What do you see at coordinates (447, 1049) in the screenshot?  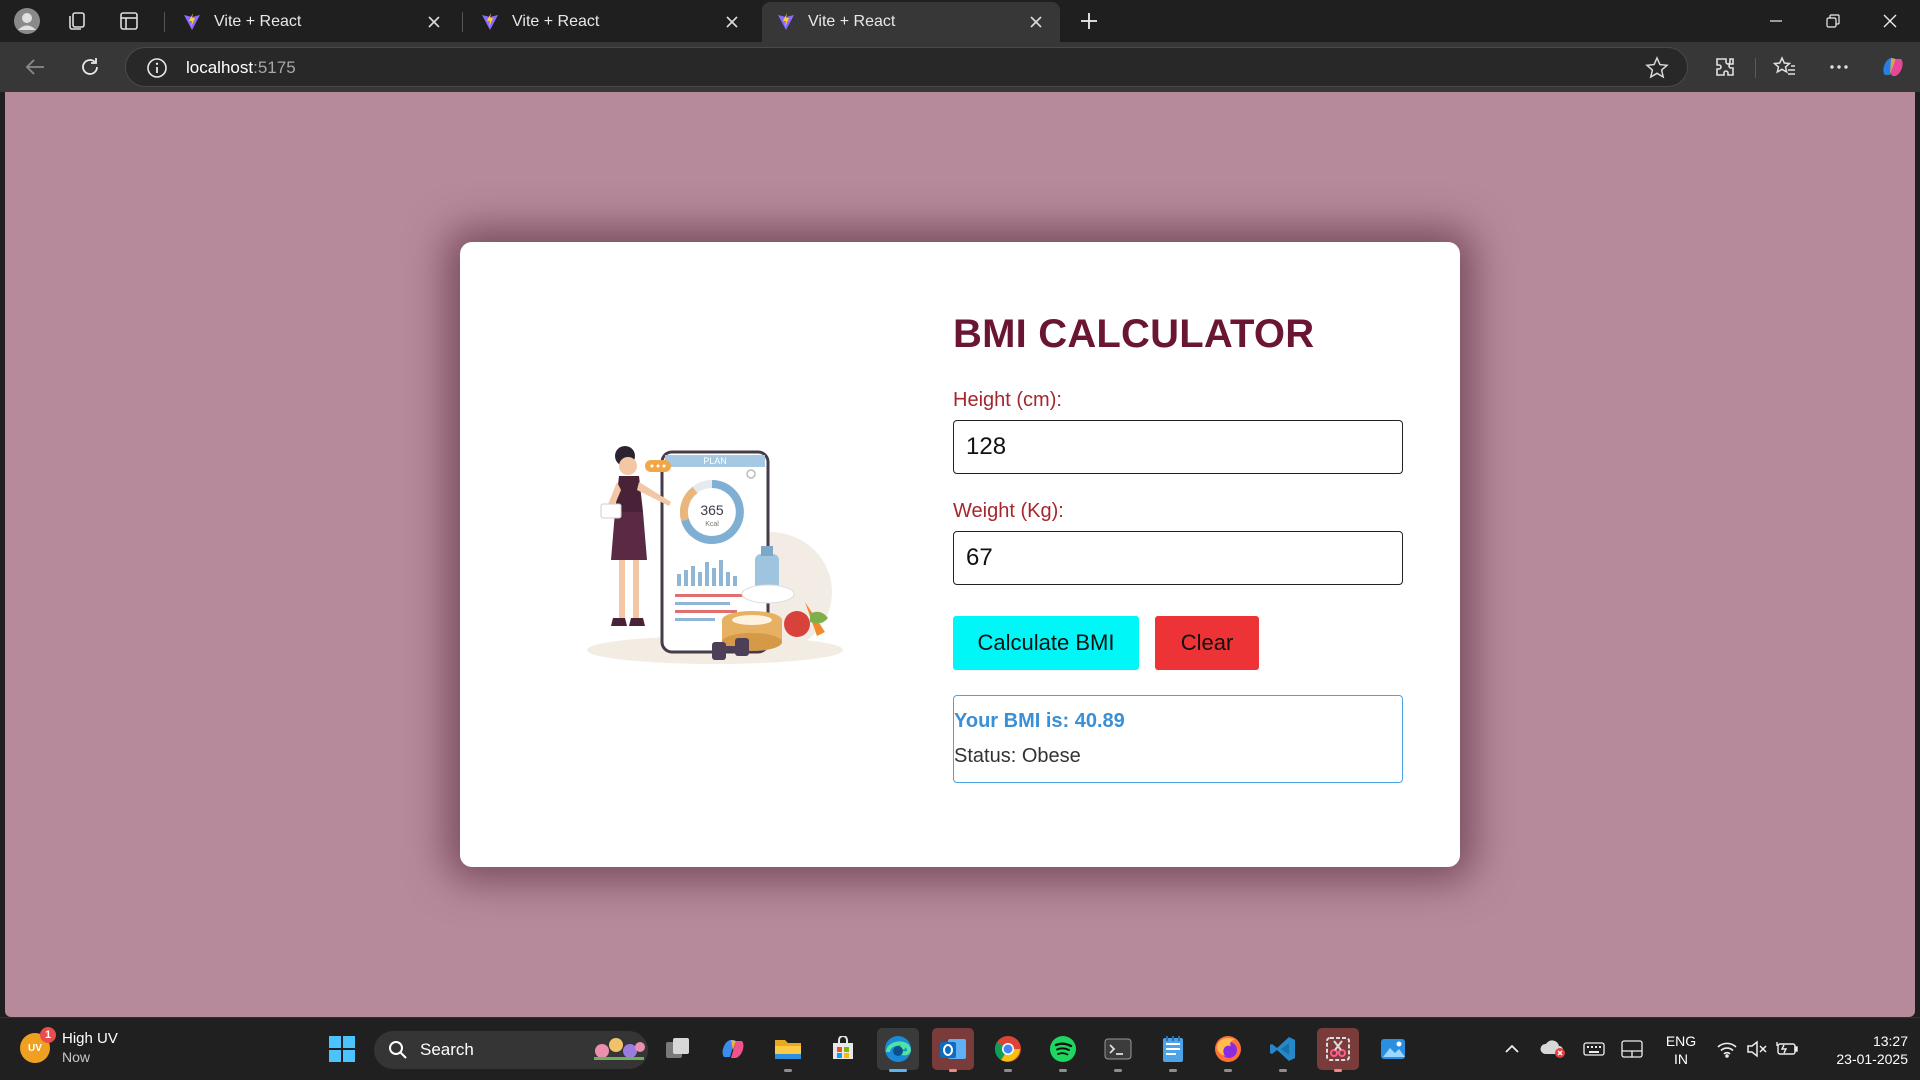 I see `search-label: Search` at bounding box center [447, 1049].